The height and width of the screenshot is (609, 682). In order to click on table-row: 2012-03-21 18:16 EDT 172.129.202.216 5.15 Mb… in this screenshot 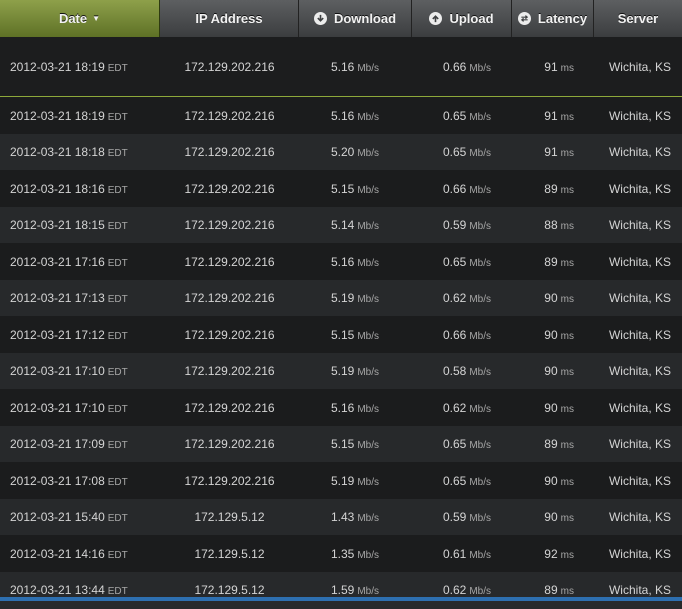, I will do `click(341, 188)`.